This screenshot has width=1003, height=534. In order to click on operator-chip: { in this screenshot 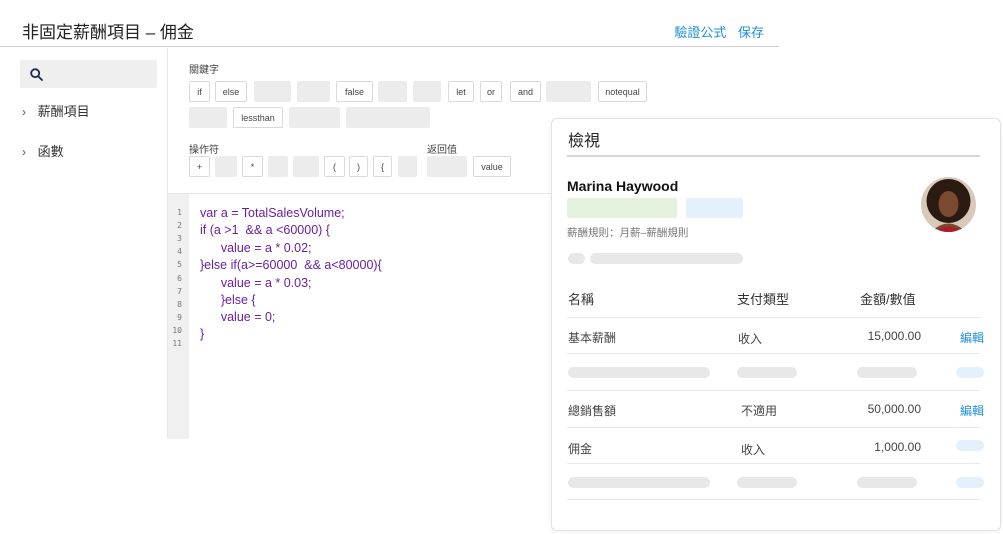, I will do `click(382, 166)`.